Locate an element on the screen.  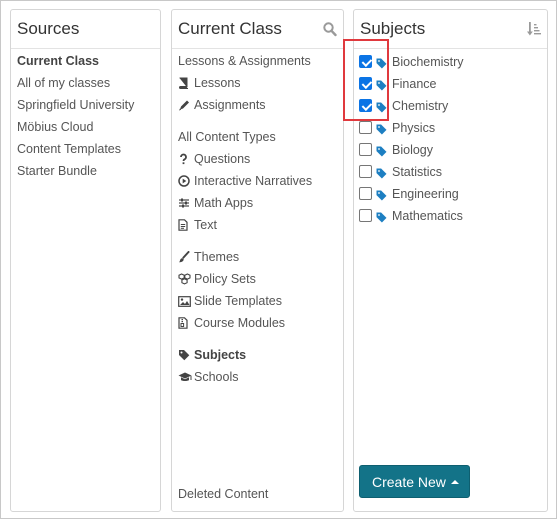
subject-label: Engineering is located at coordinates (425, 194).